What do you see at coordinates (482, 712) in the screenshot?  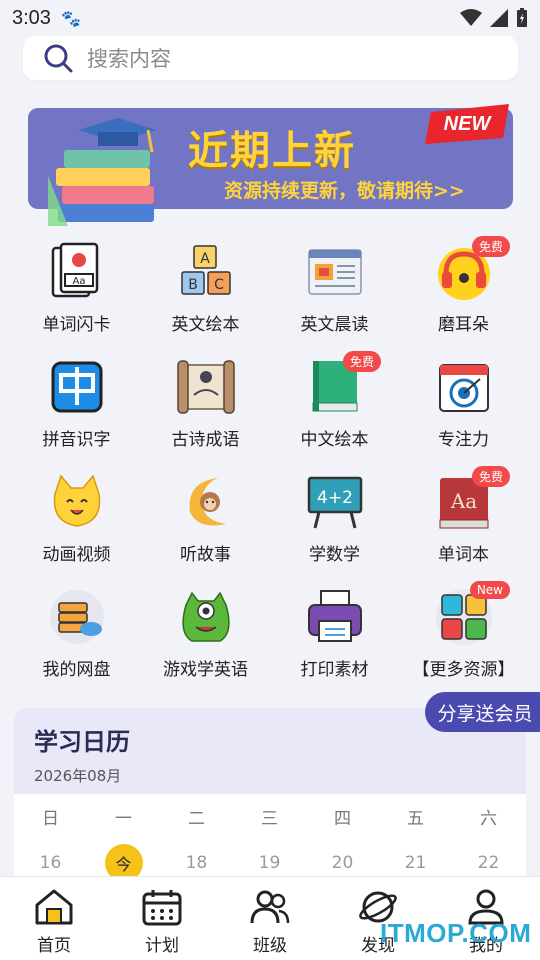 I see `share-for-membership-button: 分享送会员` at bounding box center [482, 712].